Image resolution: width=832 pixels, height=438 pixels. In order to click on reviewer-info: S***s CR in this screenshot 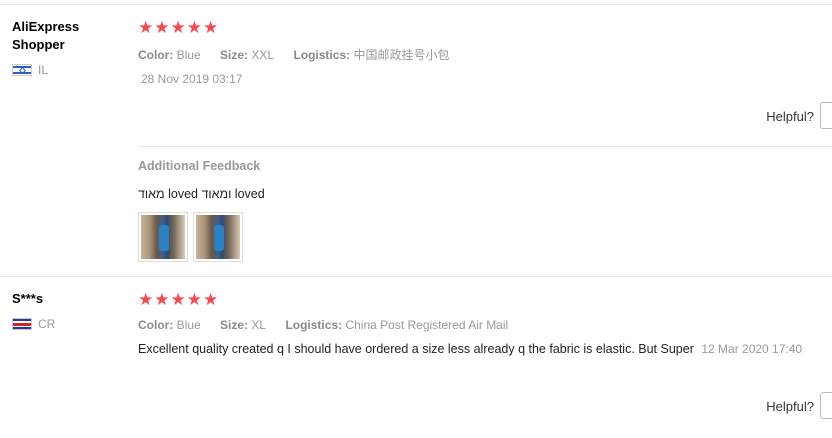, I will do `click(67, 310)`.